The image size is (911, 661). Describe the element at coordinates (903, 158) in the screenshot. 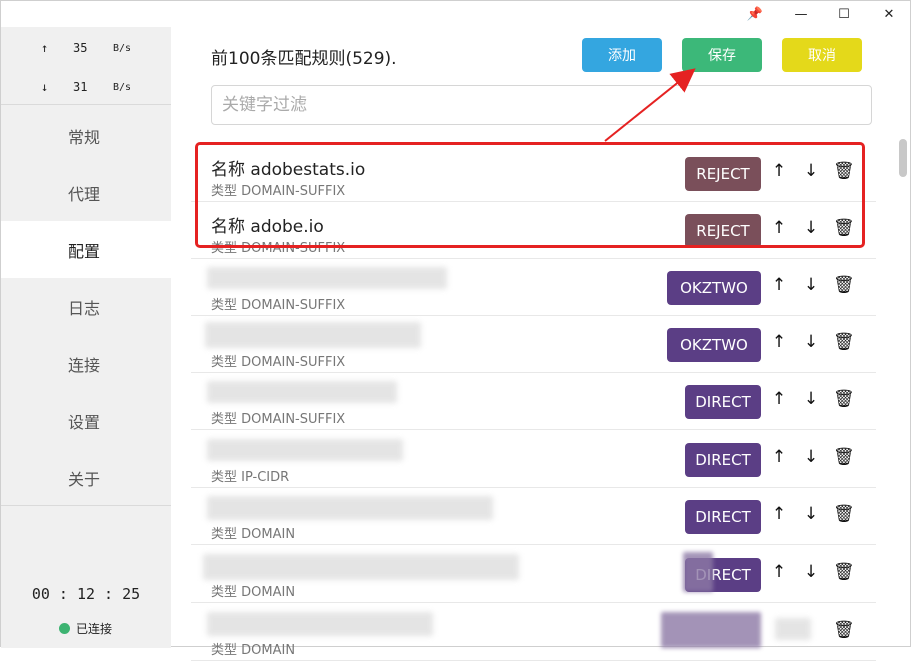

I see `scrollbar-thumb` at that location.